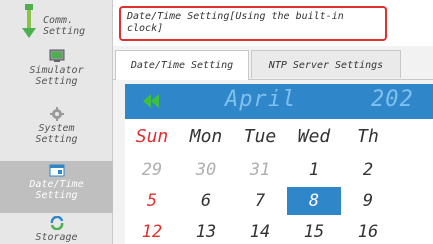 The image size is (433, 244). I want to click on weekday-mon: Mon, so click(206, 136).